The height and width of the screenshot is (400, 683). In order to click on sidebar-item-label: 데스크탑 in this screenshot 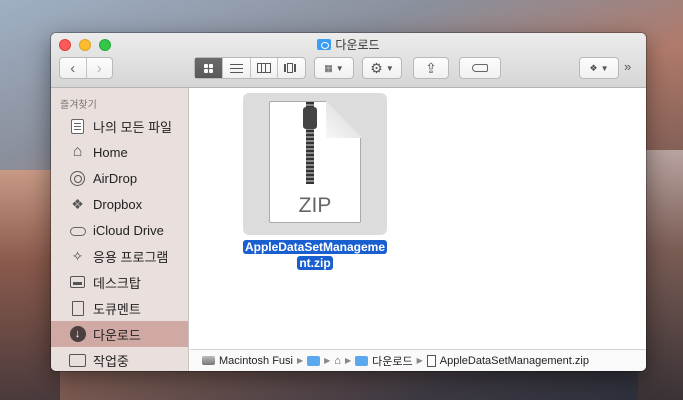, I will do `click(117, 283)`.